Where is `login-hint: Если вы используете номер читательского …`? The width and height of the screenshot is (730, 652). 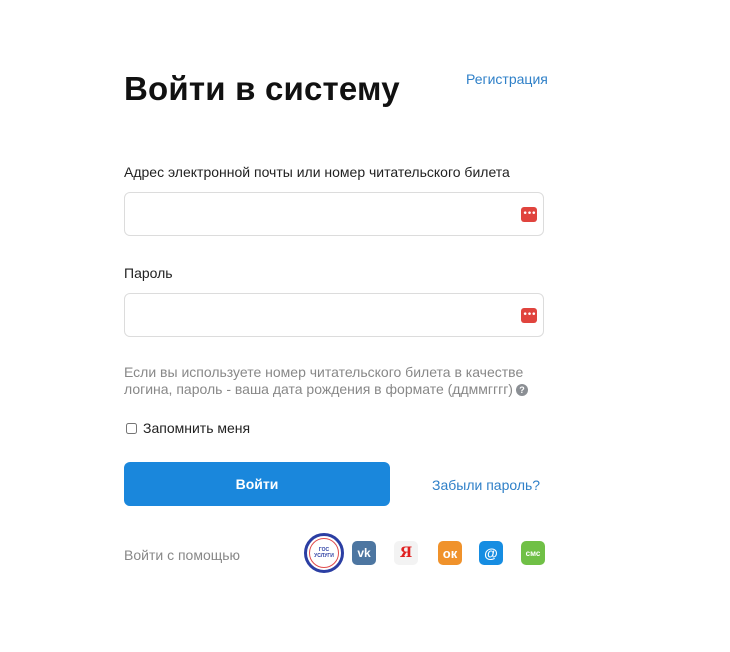
login-hint: Если вы используете номер читательского … is located at coordinates (329, 381).